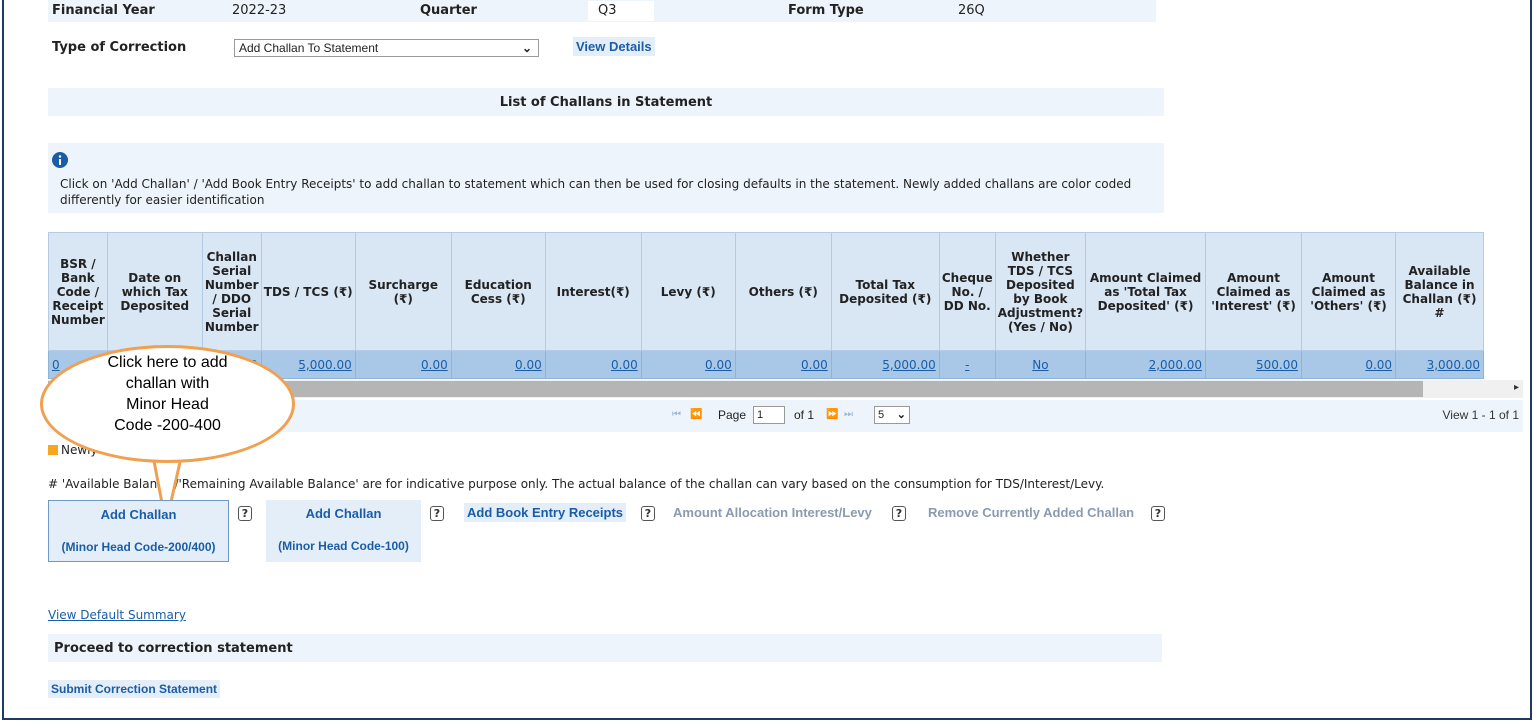  Describe the element at coordinates (167, 362) in the screenshot. I see `callout-line: Click here to add` at that location.